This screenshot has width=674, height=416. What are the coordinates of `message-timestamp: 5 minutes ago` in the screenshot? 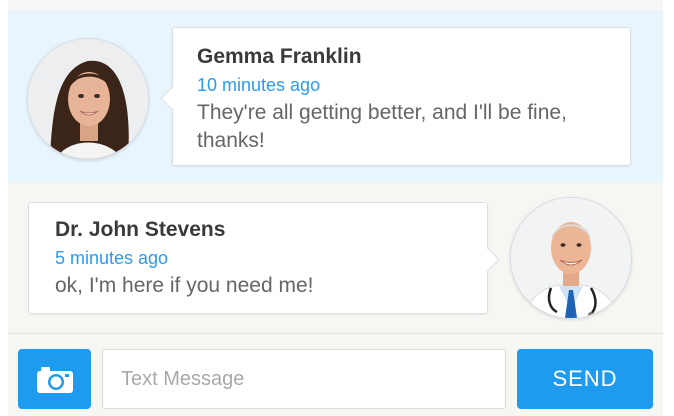 It's located at (112, 258).